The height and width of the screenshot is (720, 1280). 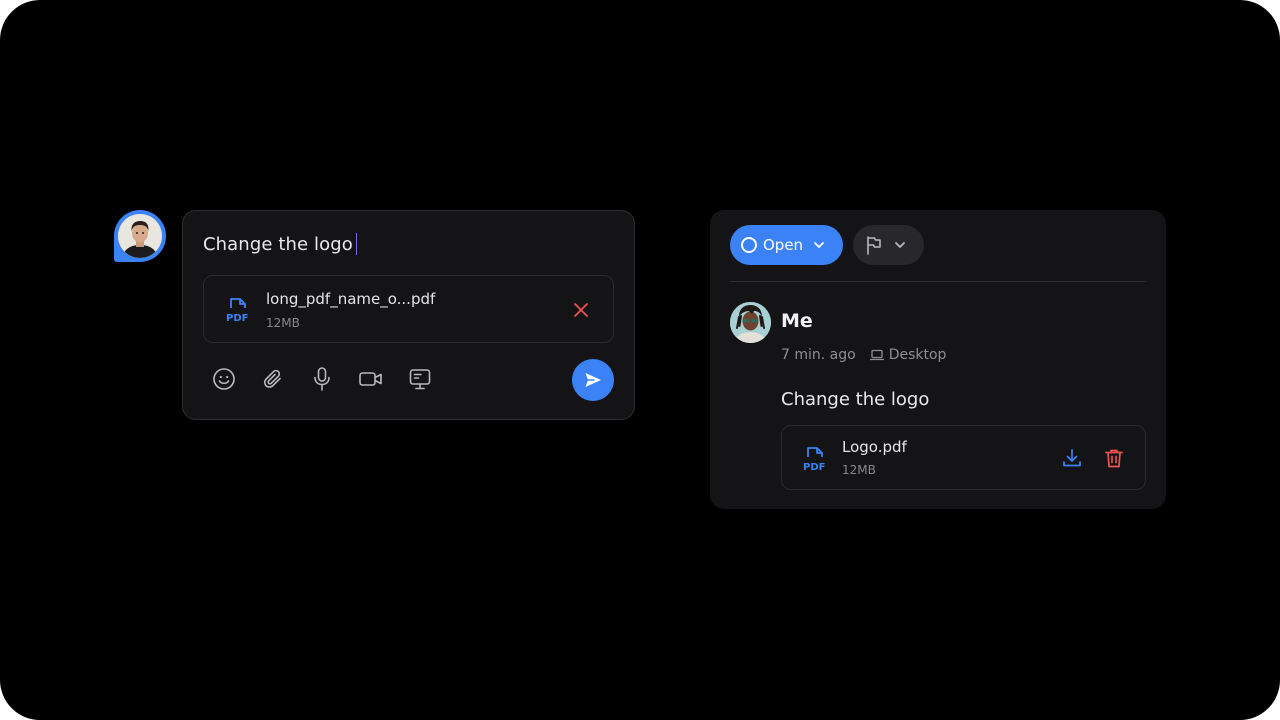 What do you see at coordinates (797, 321) in the screenshot?
I see `author-name: Me` at bounding box center [797, 321].